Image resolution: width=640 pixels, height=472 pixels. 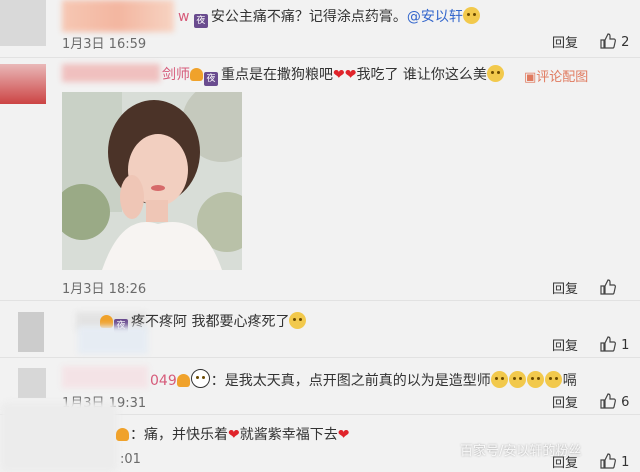 What do you see at coordinates (113, 340) in the screenshot?
I see `reply-thumb` at bounding box center [113, 340].